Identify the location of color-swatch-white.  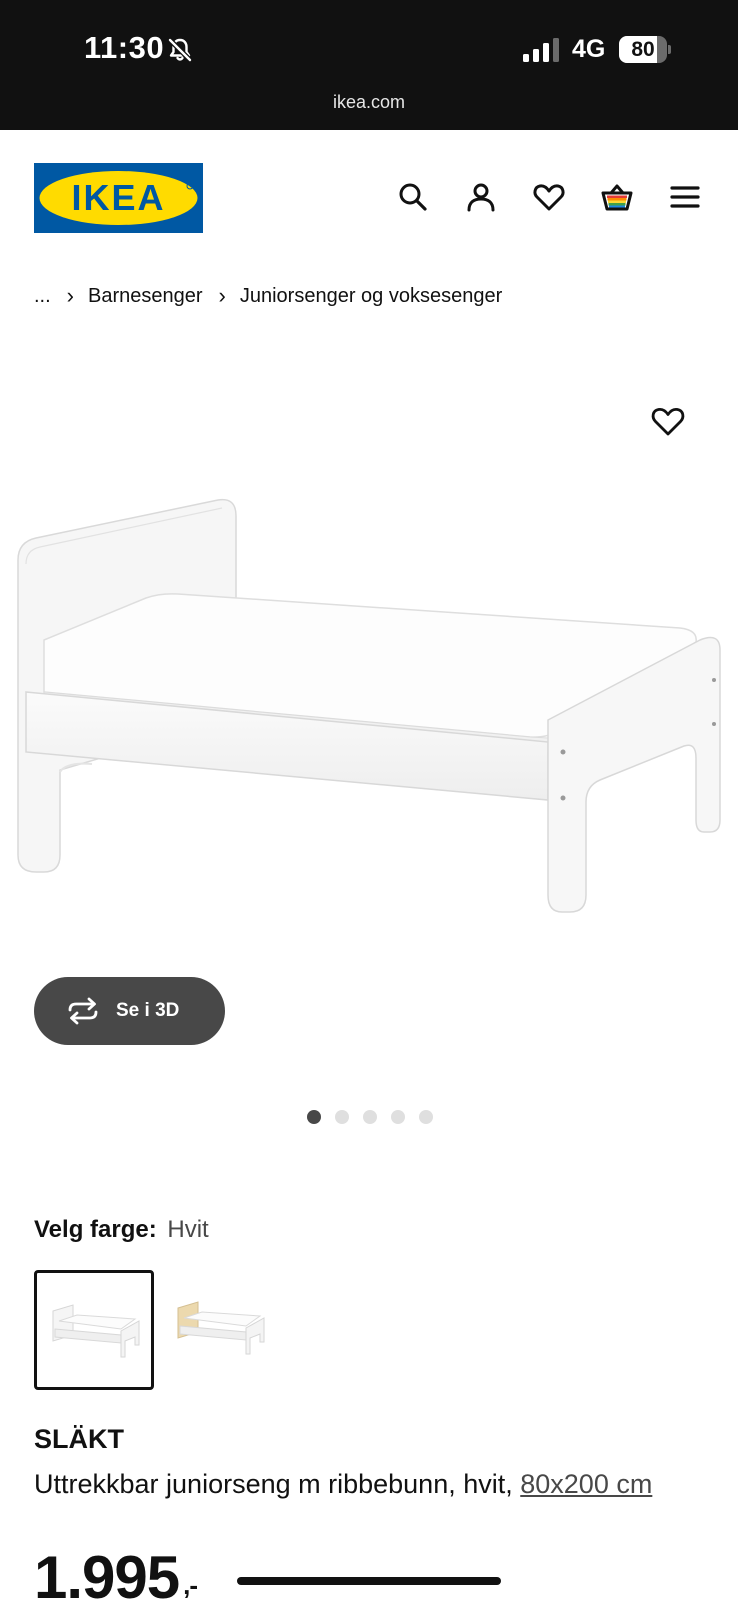
(94, 1330).